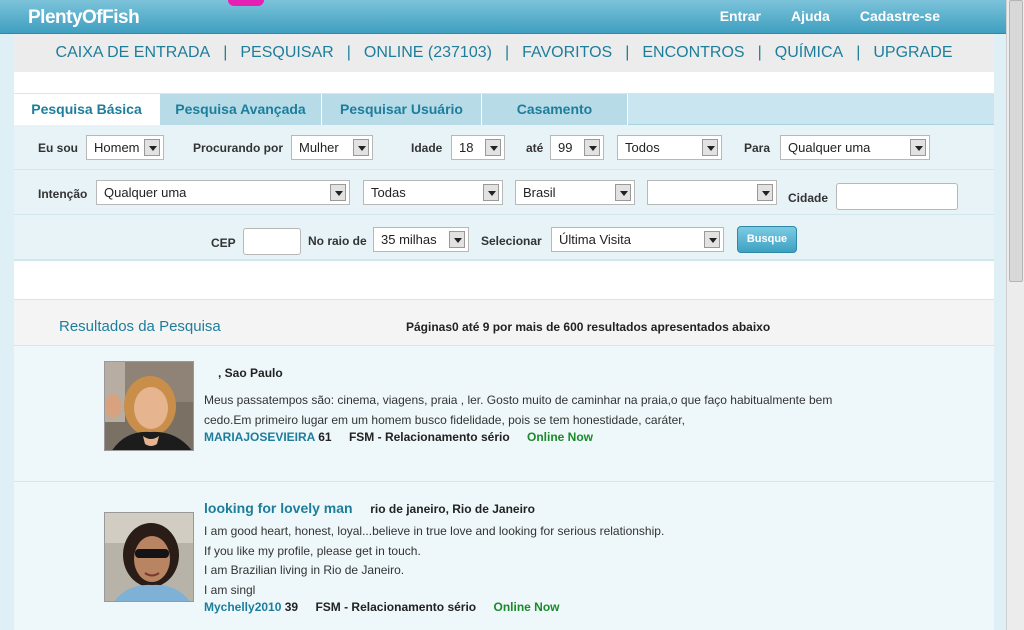  I want to click on state-value: Todas, so click(388, 192).